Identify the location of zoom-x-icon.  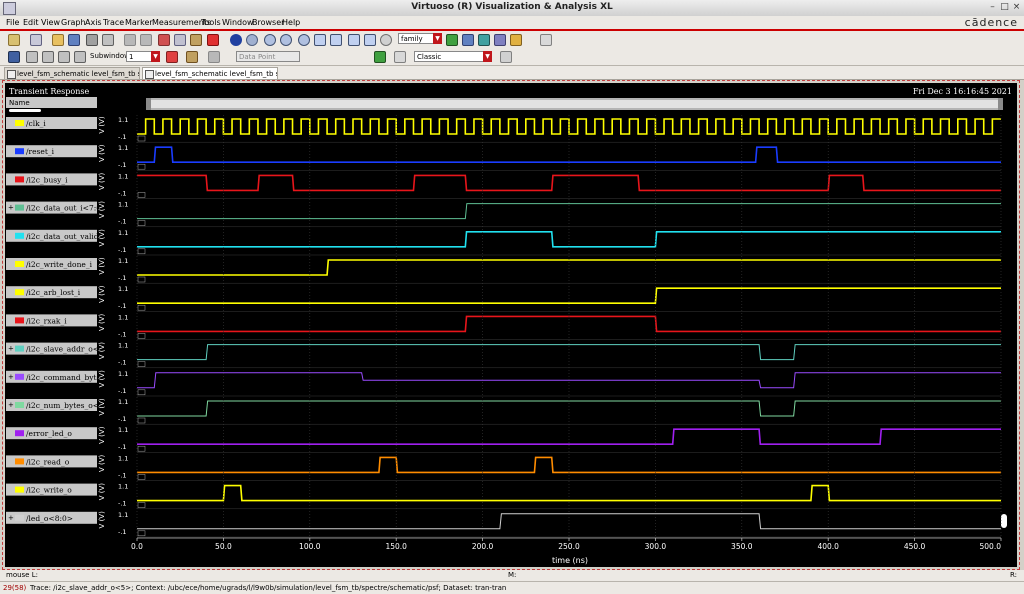
(304, 40).